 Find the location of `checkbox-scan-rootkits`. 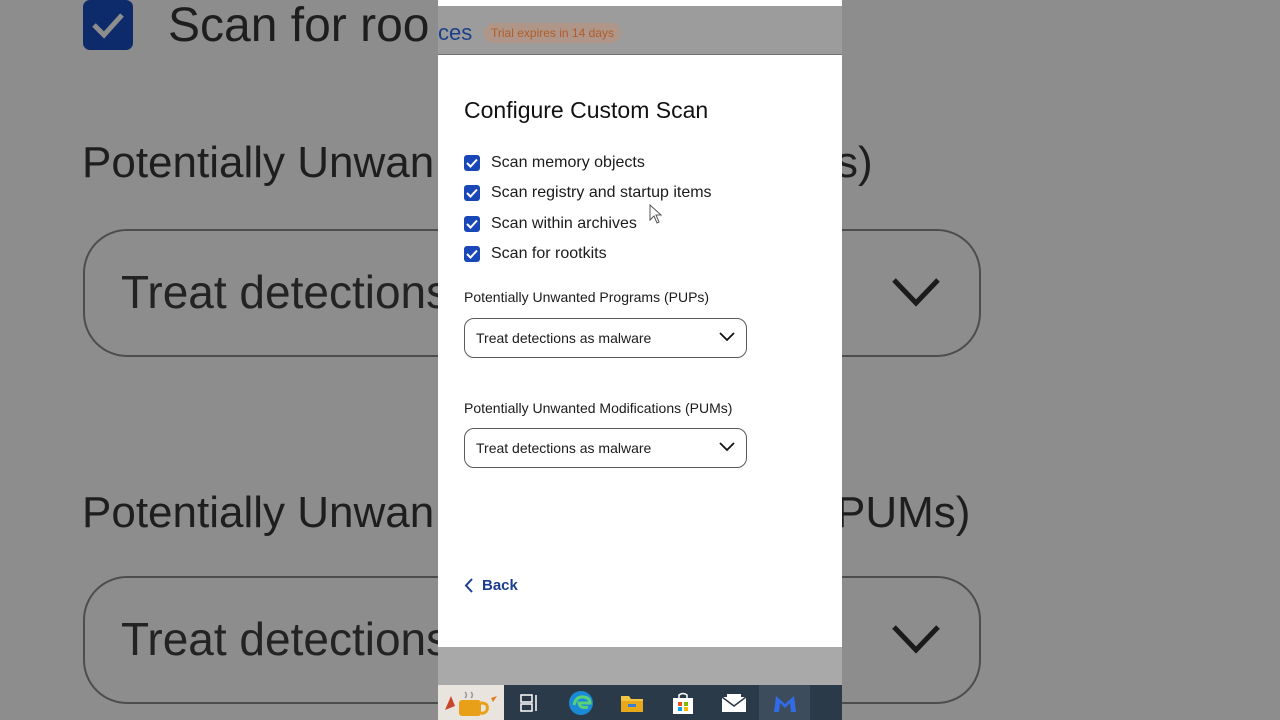

checkbox-scan-rootkits is located at coordinates (472, 254).